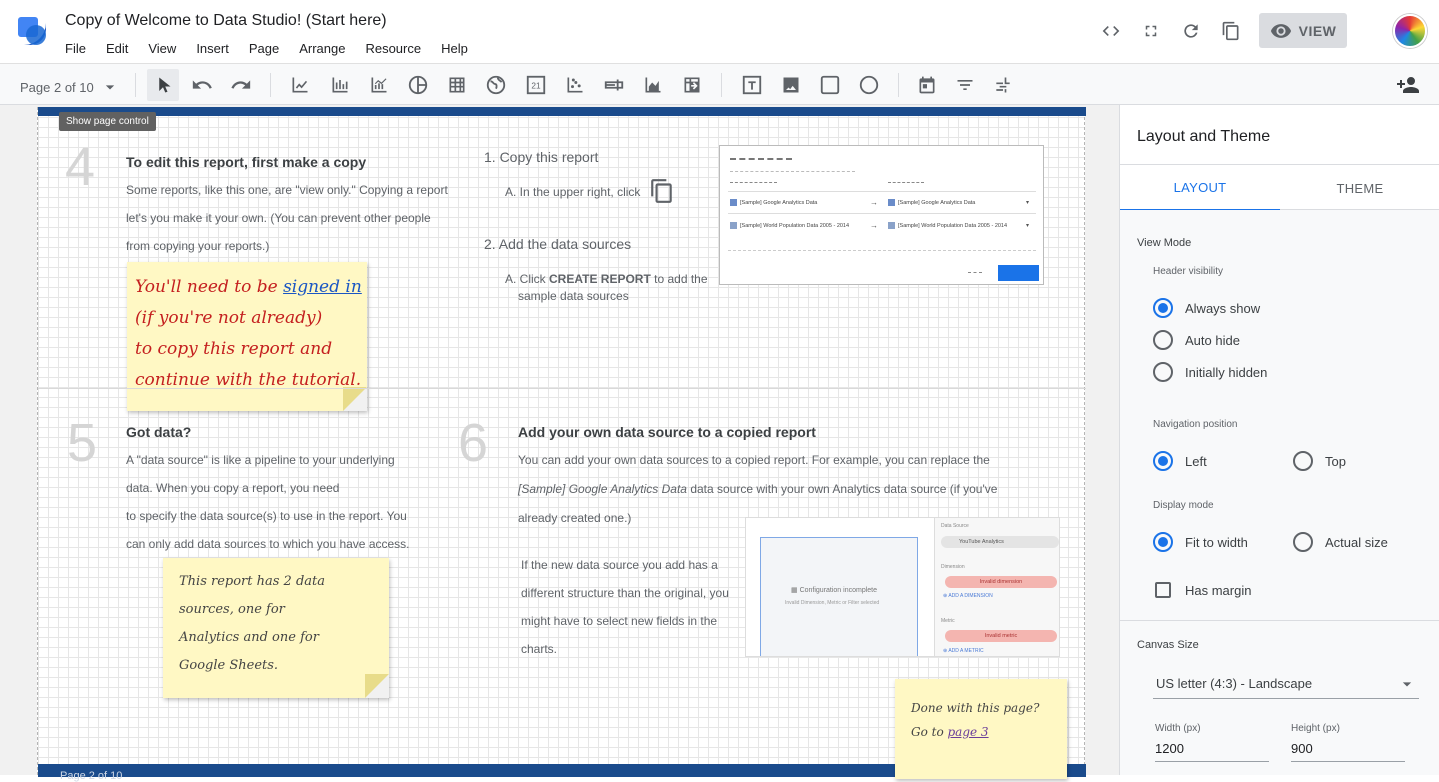 This screenshot has width=1439, height=782. What do you see at coordinates (1410, 31) in the screenshot?
I see `user-avatar` at bounding box center [1410, 31].